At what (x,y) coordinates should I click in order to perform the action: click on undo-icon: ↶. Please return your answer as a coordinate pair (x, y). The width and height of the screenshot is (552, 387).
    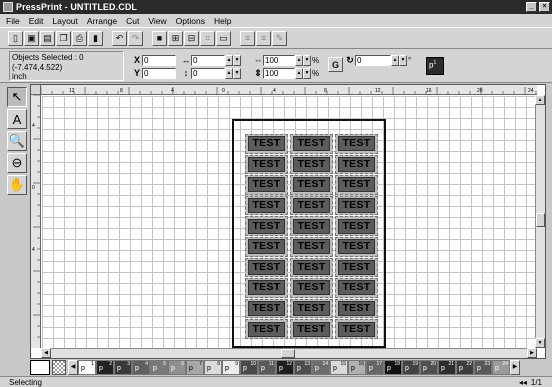
    Looking at the image, I should click on (119, 38).